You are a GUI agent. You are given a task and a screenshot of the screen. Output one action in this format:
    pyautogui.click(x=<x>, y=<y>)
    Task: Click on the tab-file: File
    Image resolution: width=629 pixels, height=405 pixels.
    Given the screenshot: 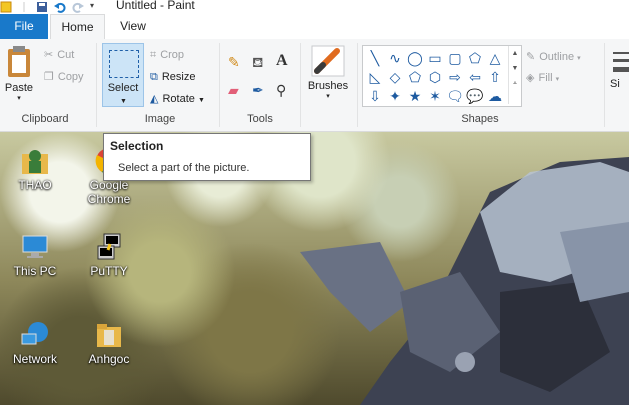 What is the action you would take?
    pyautogui.click(x=24, y=26)
    